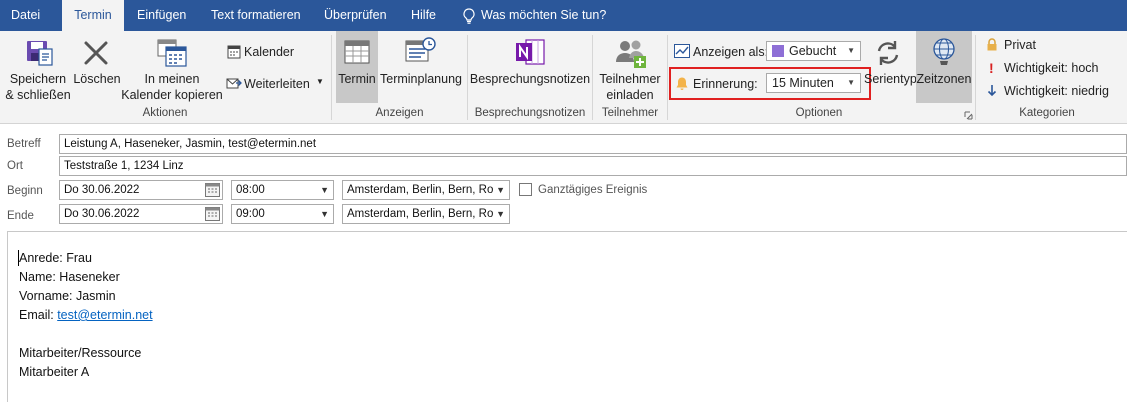 Image resolution: width=1127 pixels, height=402 pixels. Describe the element at coordinates (269, 52) in the screenshot. I see `calendar-label: Kalender` at that location.